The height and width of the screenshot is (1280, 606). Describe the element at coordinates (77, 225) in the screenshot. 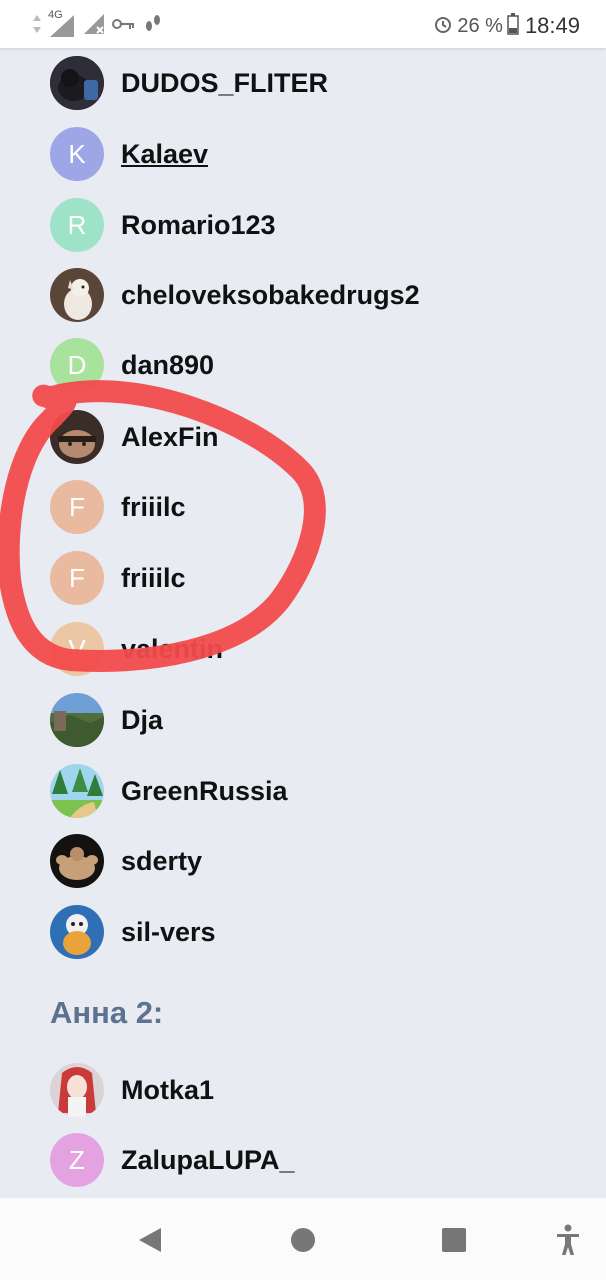

I see `letter-avatar: R` at that location.